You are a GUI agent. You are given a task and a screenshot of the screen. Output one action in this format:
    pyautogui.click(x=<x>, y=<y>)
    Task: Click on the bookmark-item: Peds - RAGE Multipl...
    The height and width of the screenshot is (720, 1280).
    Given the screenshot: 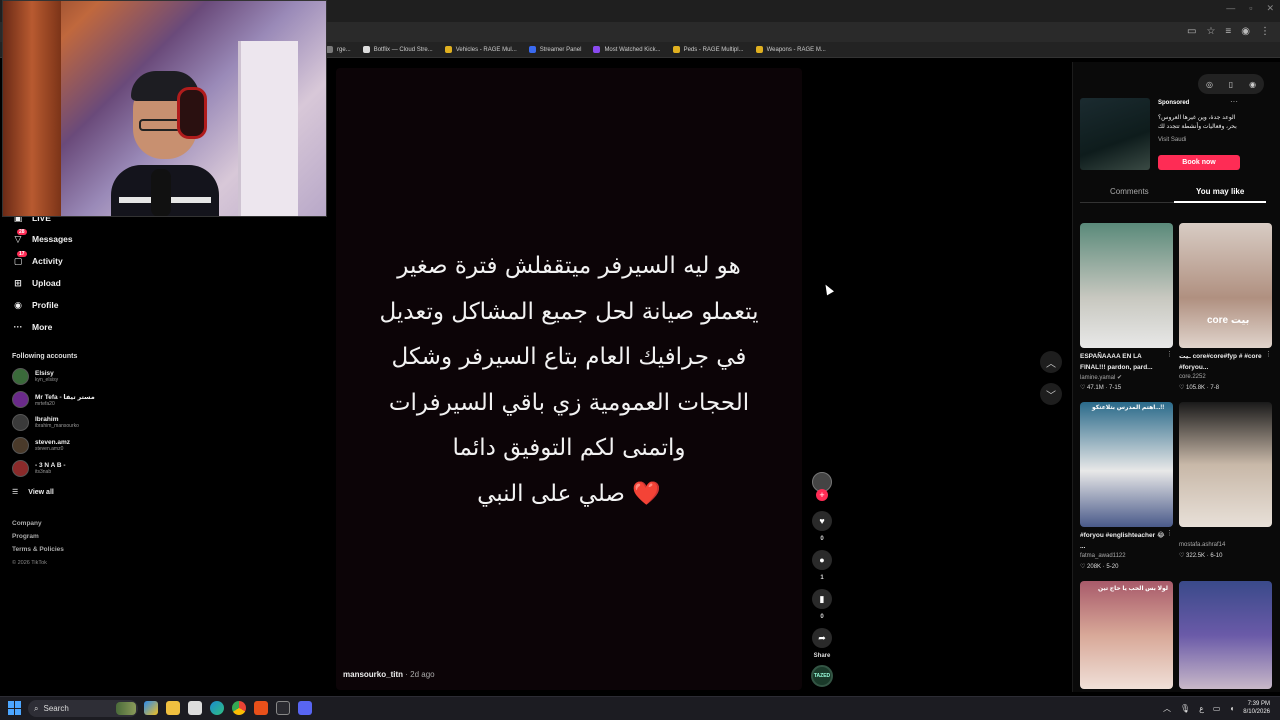 What is the action you would take?
    pyautogui.click(x=708, y=49)
    